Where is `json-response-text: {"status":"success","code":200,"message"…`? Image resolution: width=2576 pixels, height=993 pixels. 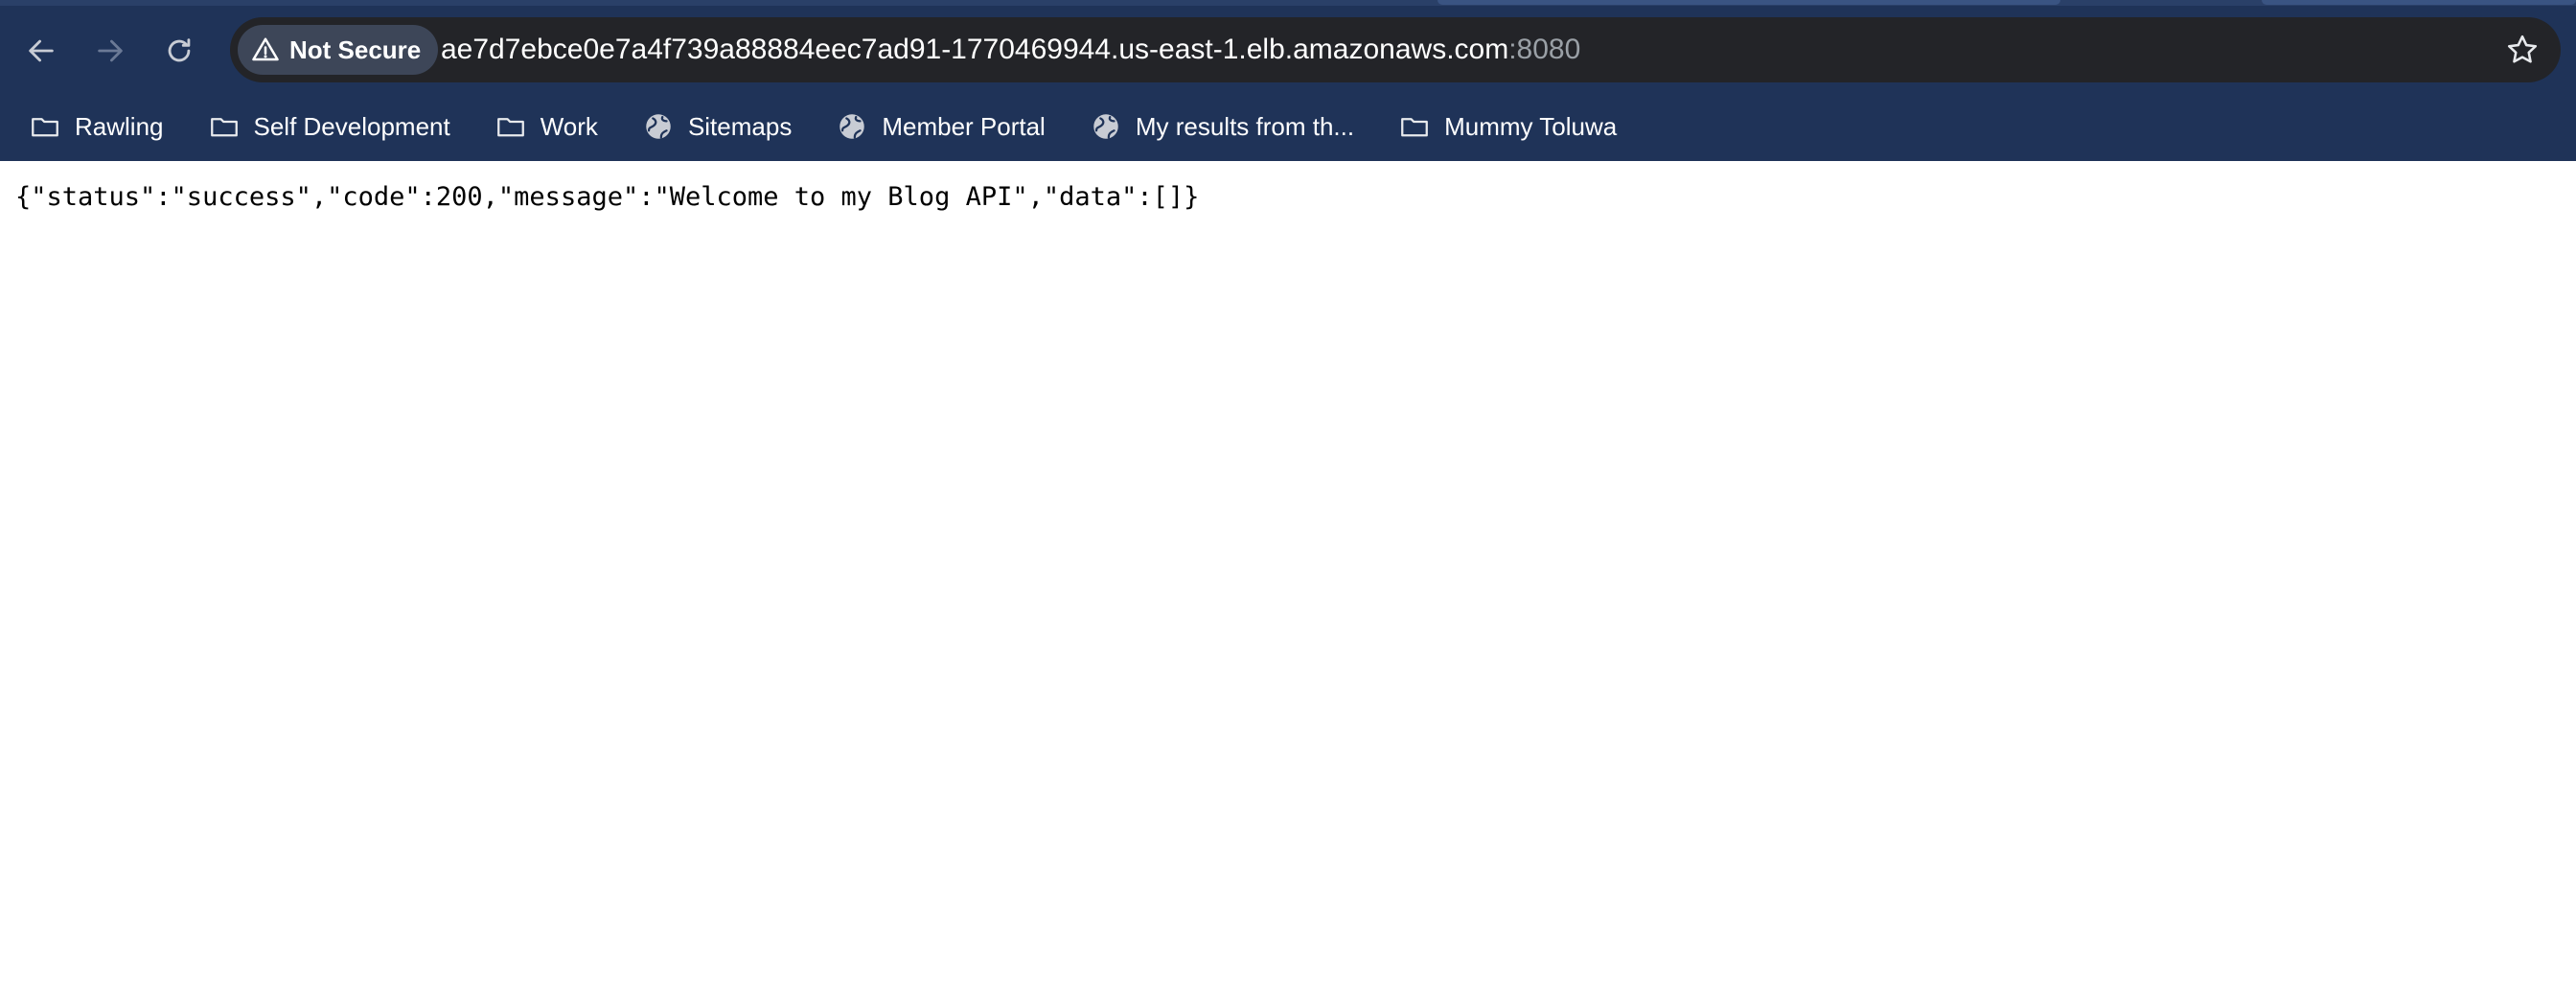
json-response-text: {"status":"success","code":200,"message"… is located at coordinates (607, 197).